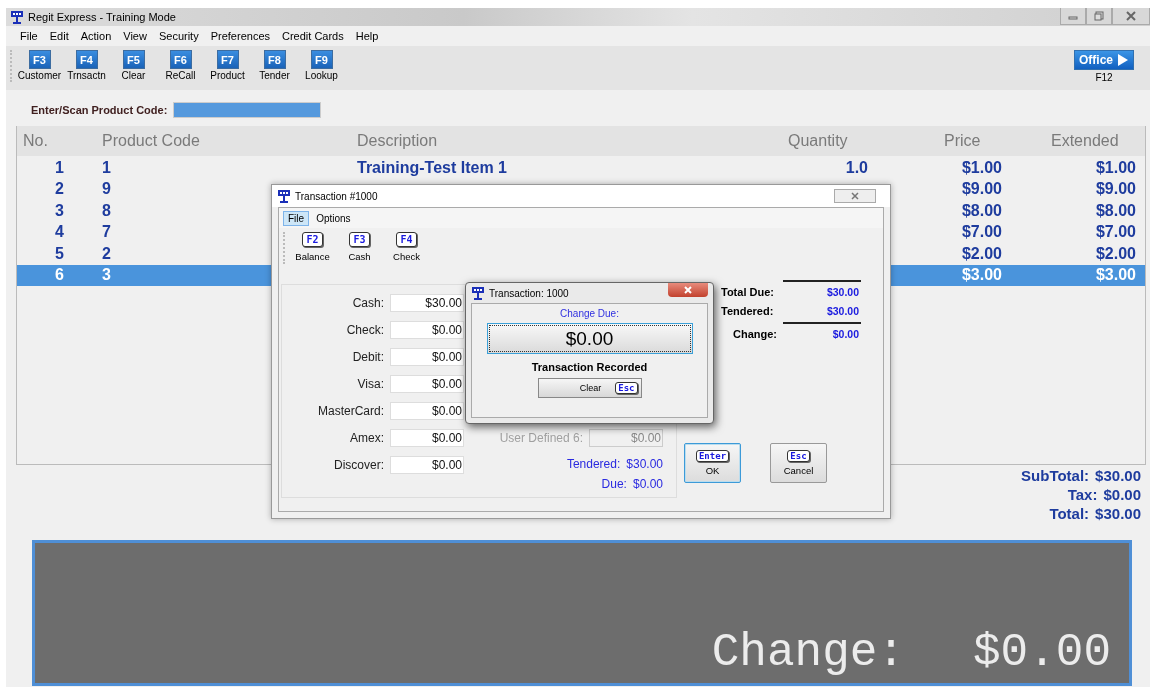 This screenshot has width=1154, height=687. What do you see at coordinates (798, 463) in the screenshot?
I see `dialog-button: Esc Cancel` at bounding box center [798, 463].